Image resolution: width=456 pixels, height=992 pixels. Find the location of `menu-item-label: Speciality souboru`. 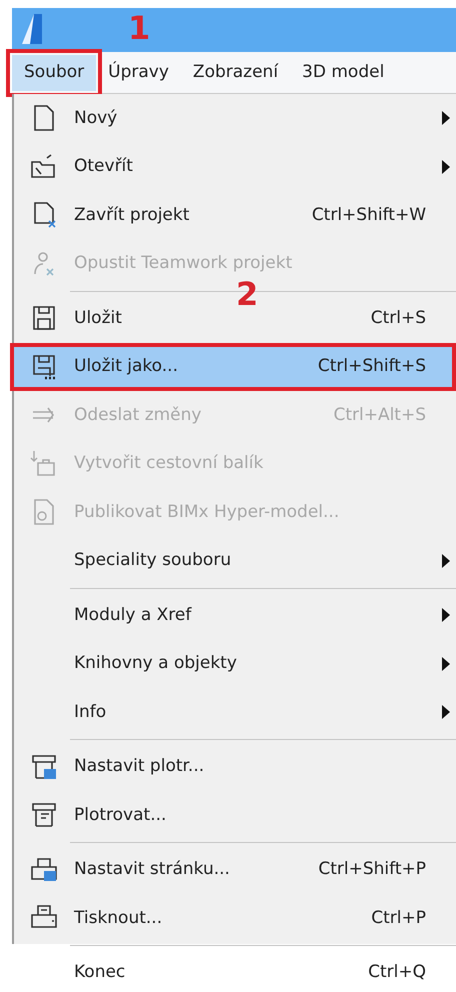

menu-item-label: Speciality souboru is located at coordinates (153, 560).